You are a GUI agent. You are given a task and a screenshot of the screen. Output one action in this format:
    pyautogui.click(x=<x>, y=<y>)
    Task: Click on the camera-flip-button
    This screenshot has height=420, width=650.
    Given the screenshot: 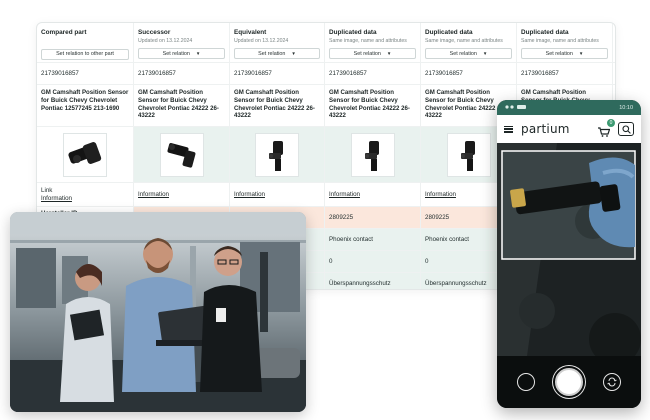 What is the action you would take?
    pyautogui.click(x=612, y=382)
    